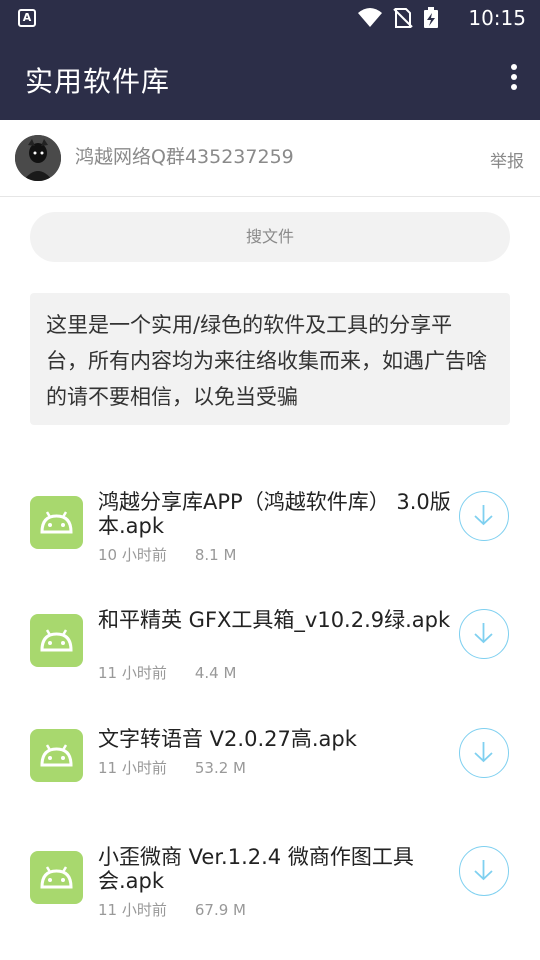 The image size is (540, 960). I want to click on file-size: 4.4 M, so click(215, 673).